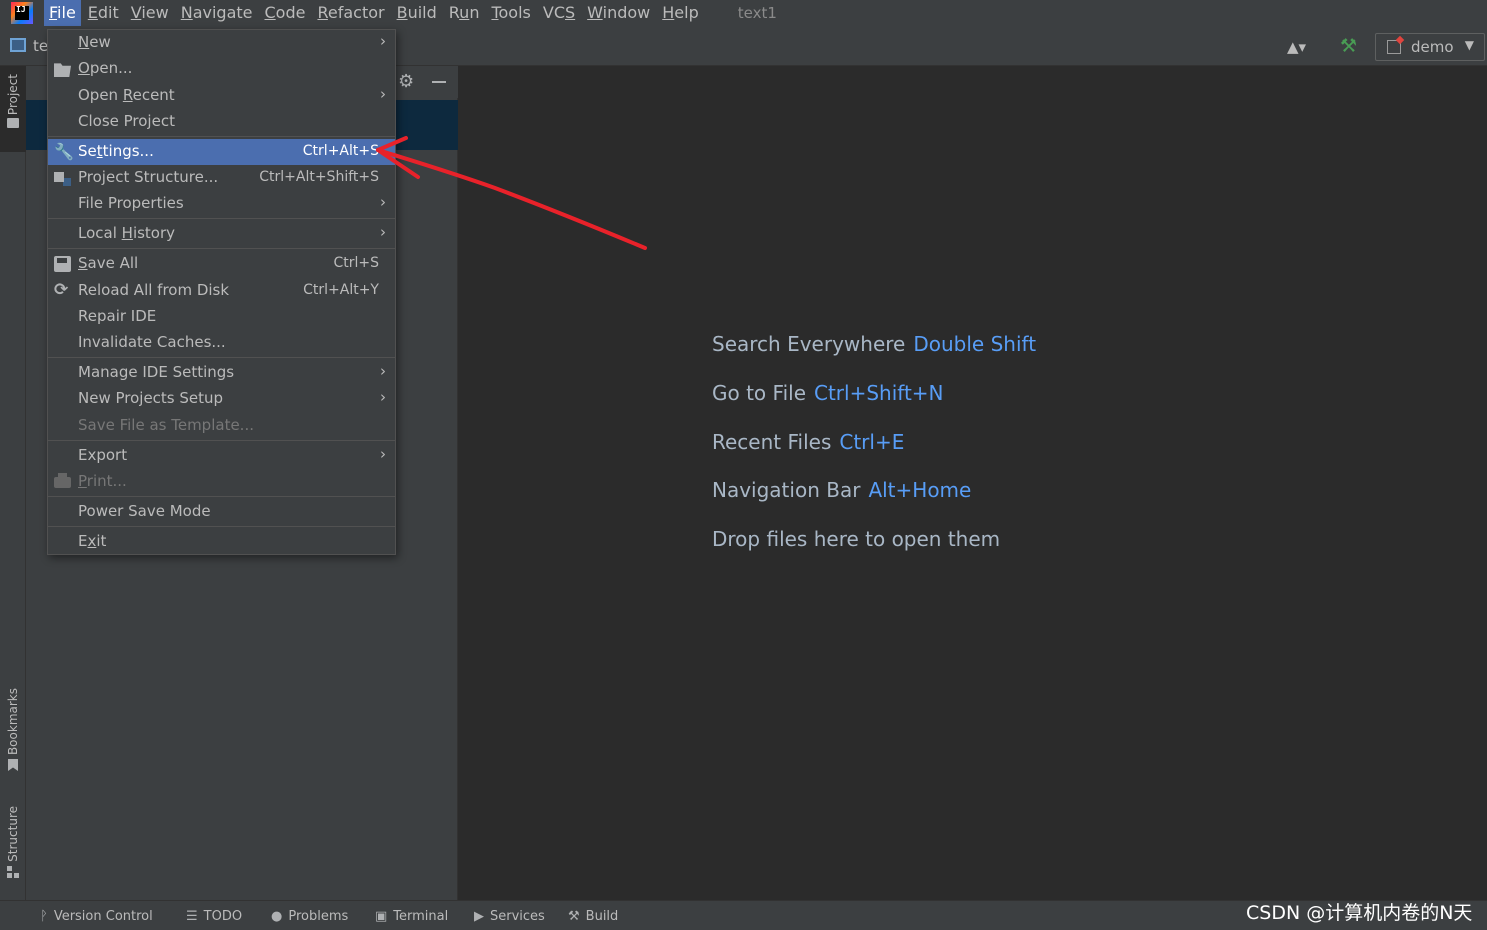  I want to click on menu-vcs: VCS, so click(559, 13).